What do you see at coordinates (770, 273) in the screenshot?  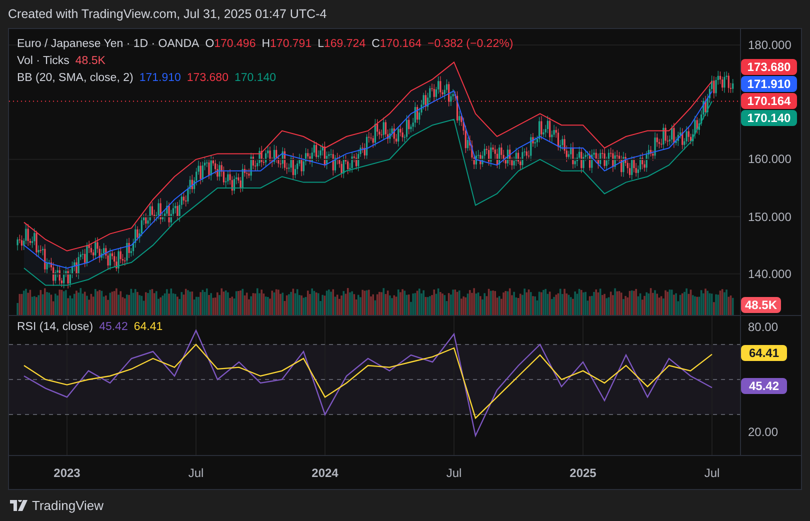 I see `price-tick: 140.000` at bounding box center [770, 273].